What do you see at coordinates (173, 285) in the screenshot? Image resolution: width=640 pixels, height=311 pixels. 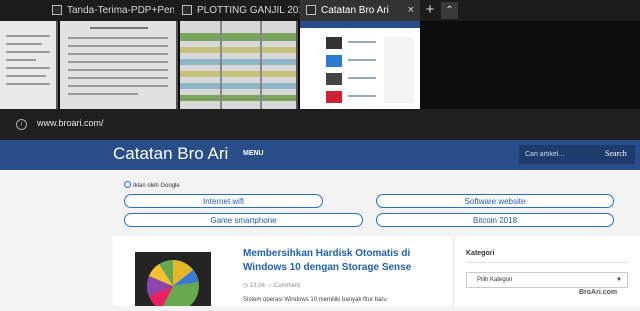 I see `pie-chart-image` at bounding box center [173, 285].